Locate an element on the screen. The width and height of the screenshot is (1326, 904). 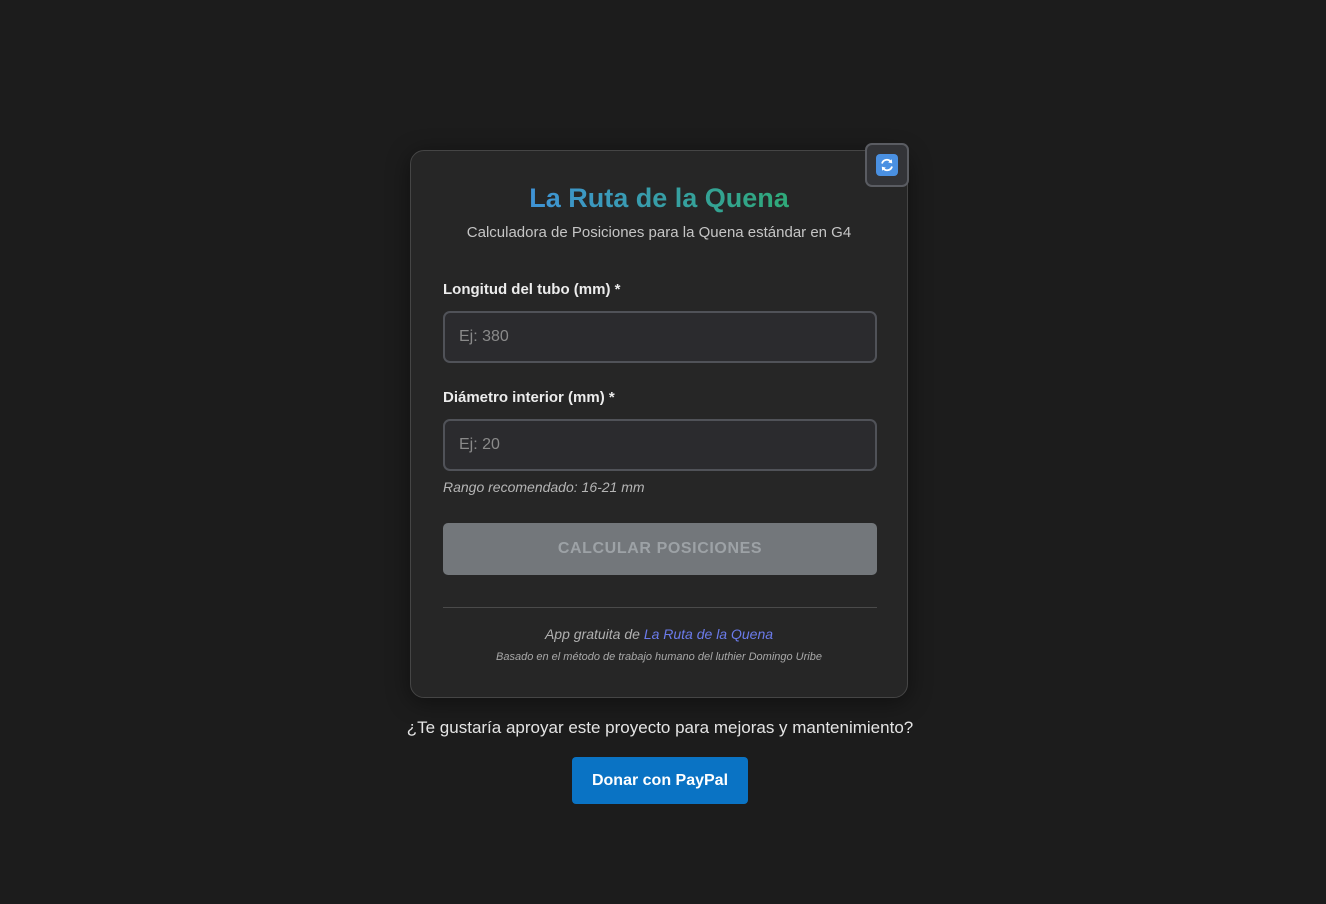
diameter-label: Diámetro interior (mm) * is located at coordinates (529, 397).